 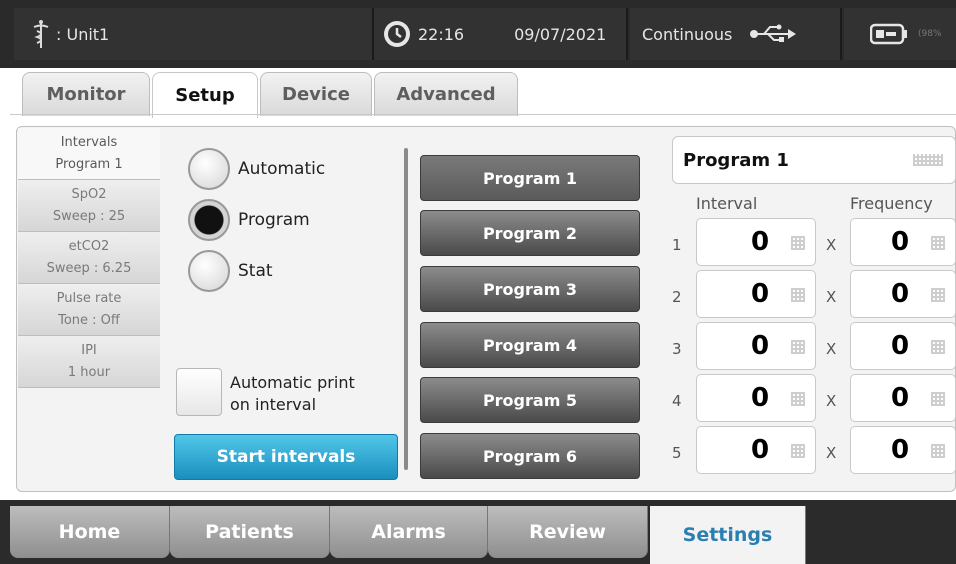 I want to click on row-number: 3, so click(x=677, y=349).